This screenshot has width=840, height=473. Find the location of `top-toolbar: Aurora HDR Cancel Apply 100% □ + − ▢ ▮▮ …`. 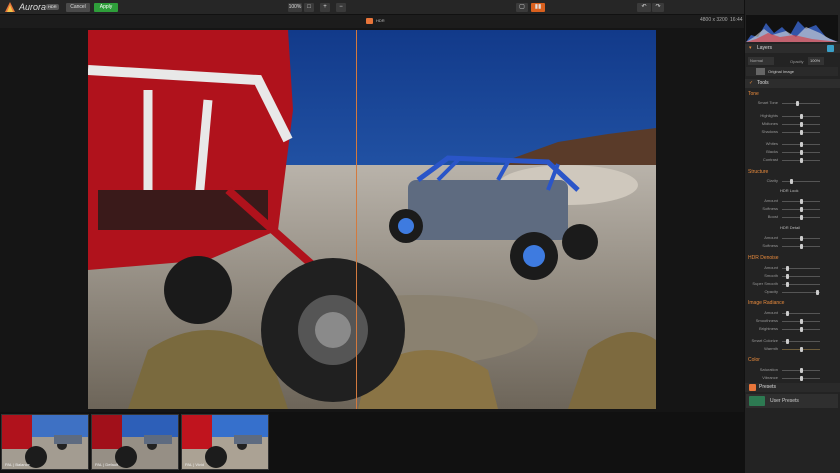

top-toolbar: Aurora HDR Cancel Apply 100% □ + − ▢ ▮▮ … is located at coordinates (420, 7).